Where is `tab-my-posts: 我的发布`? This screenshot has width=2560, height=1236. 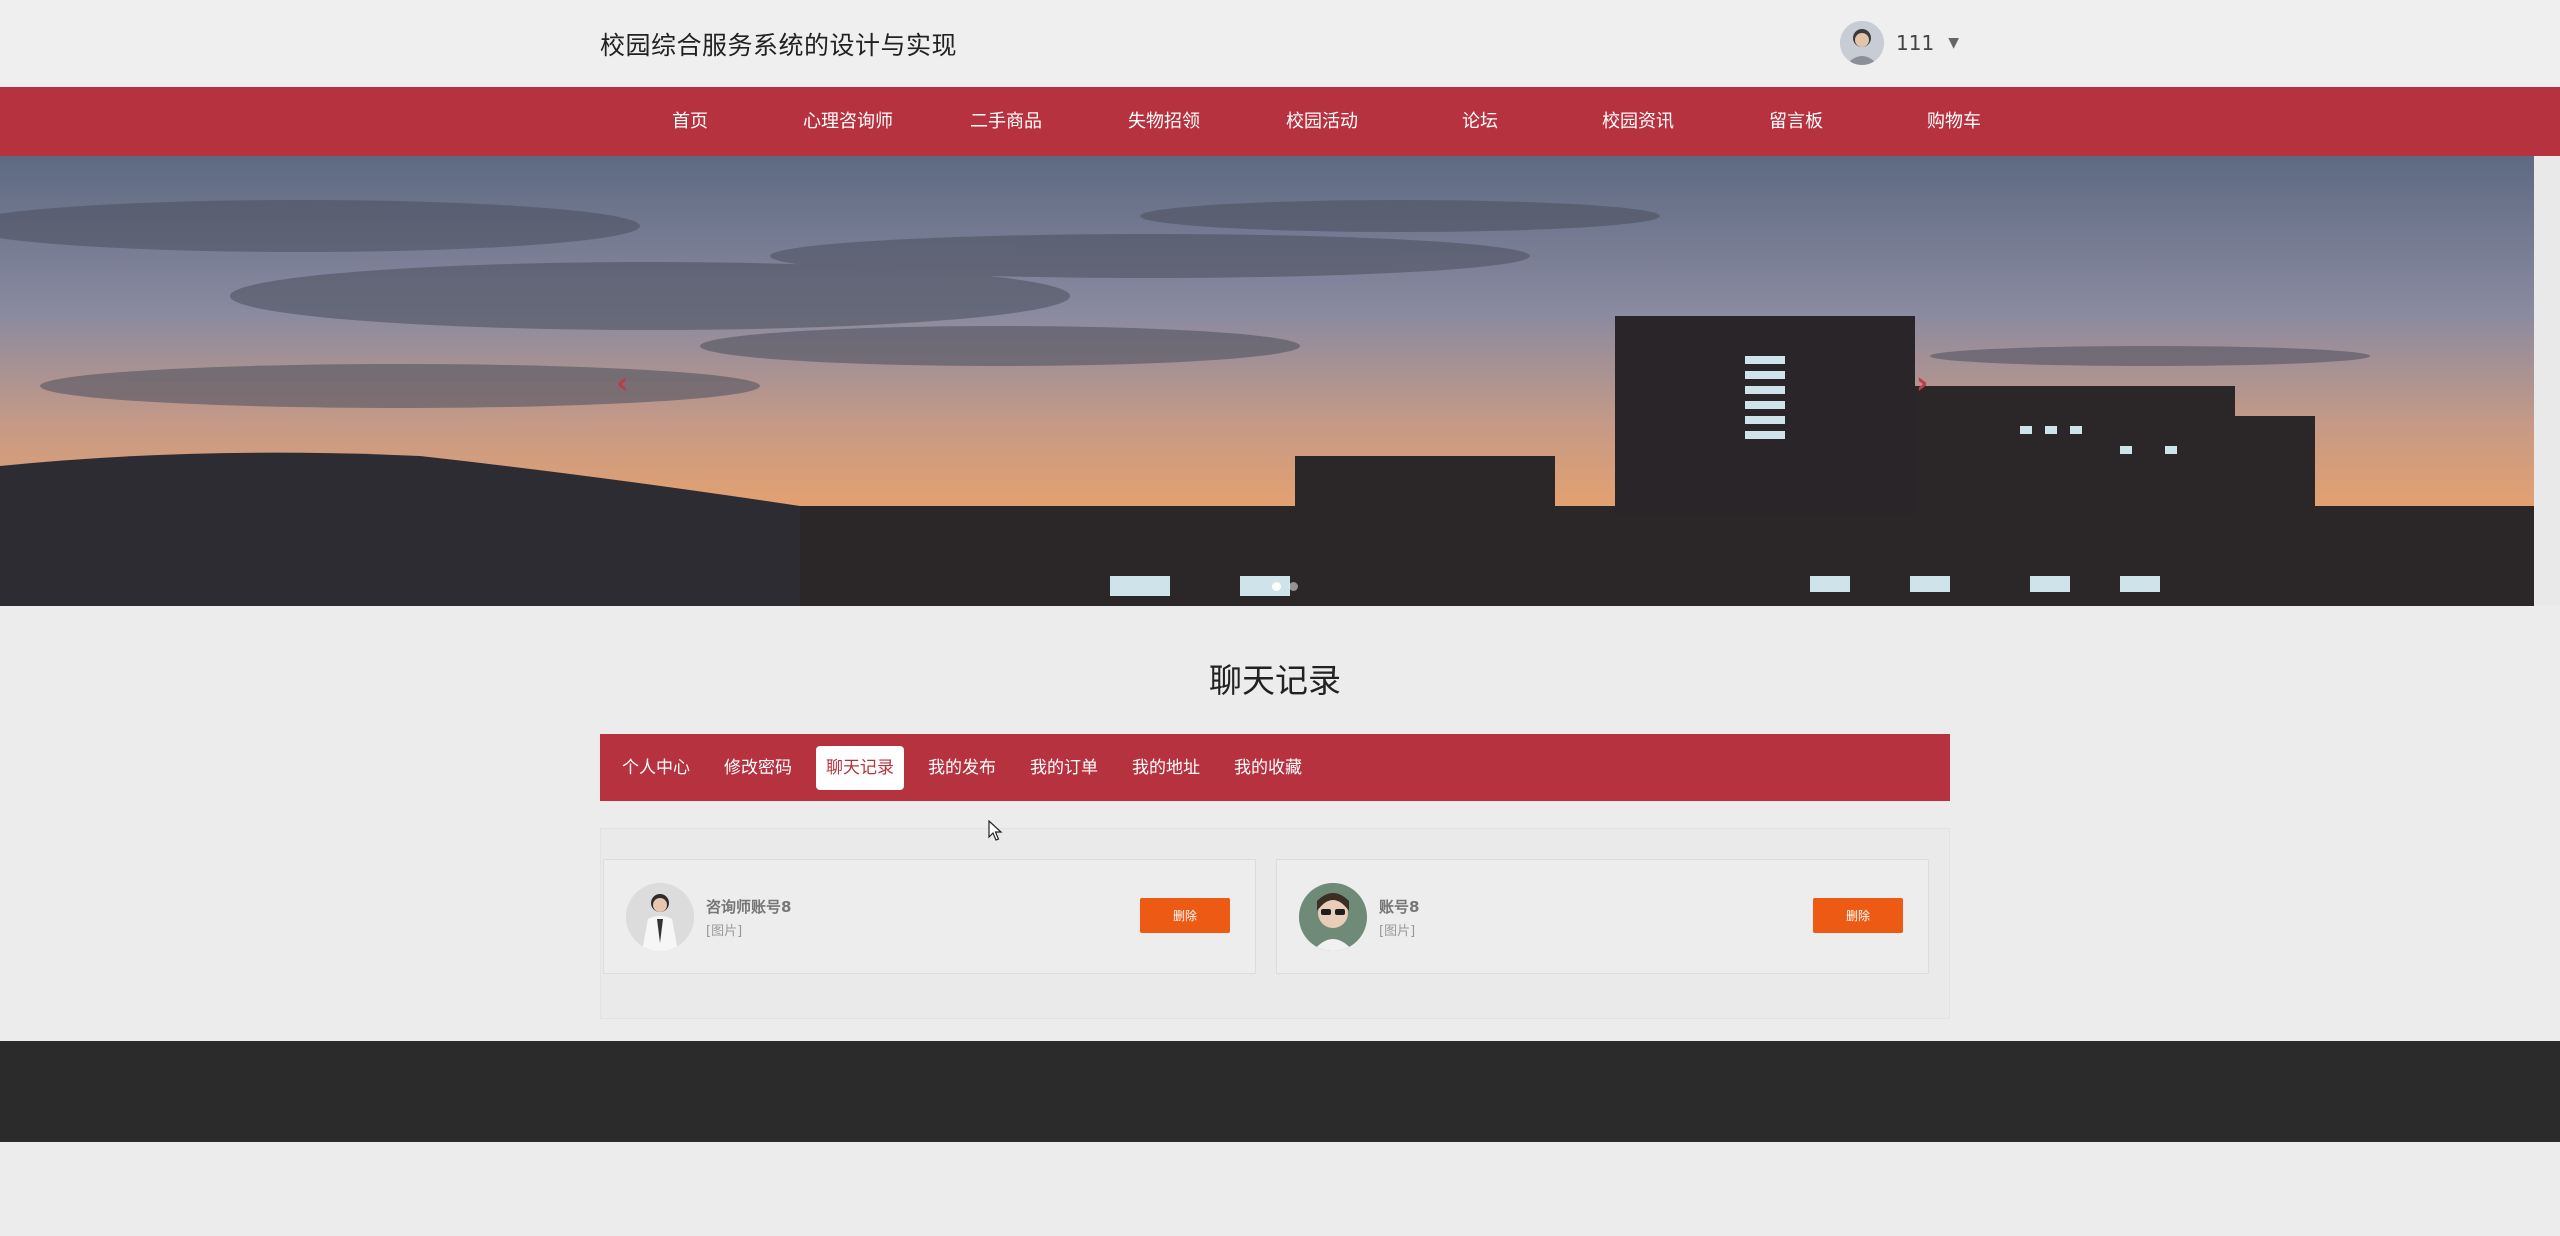 tab-my-posts: 我的发布 is located at coordinates (962, 768).